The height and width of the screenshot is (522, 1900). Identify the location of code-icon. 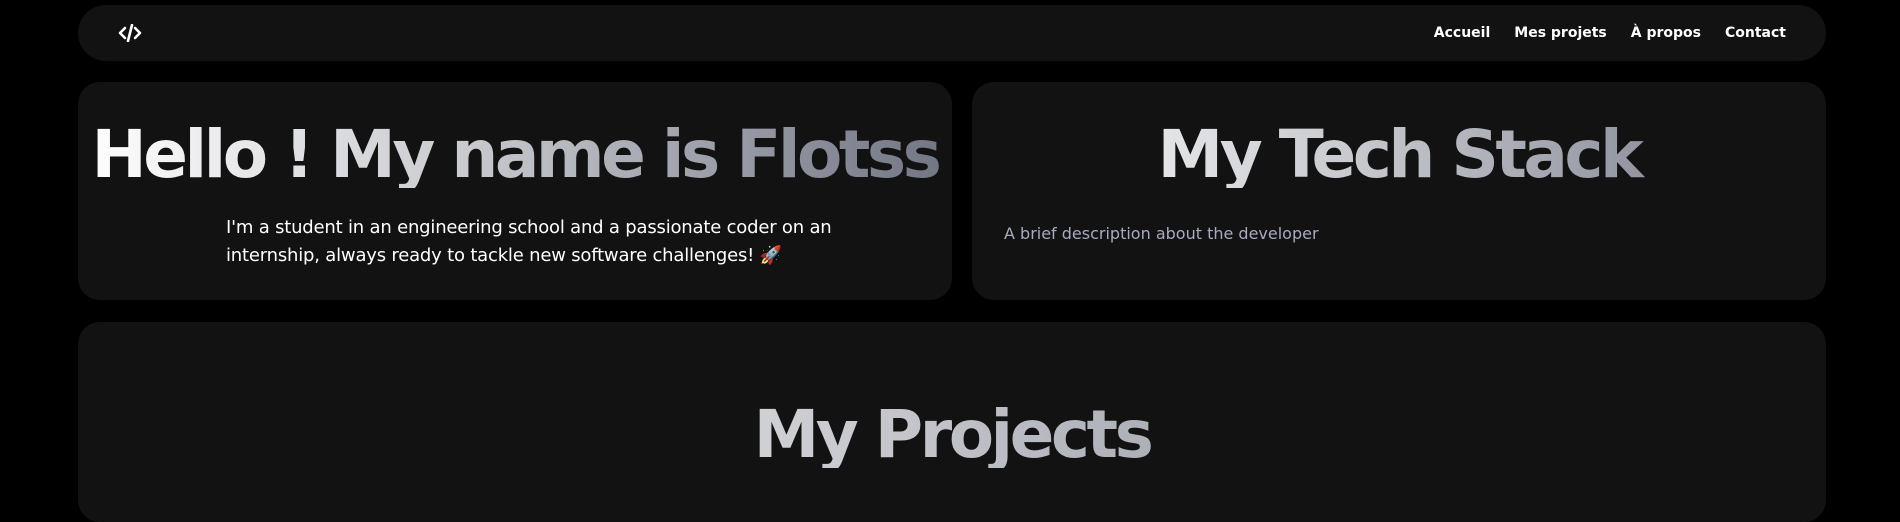
(130, 33).